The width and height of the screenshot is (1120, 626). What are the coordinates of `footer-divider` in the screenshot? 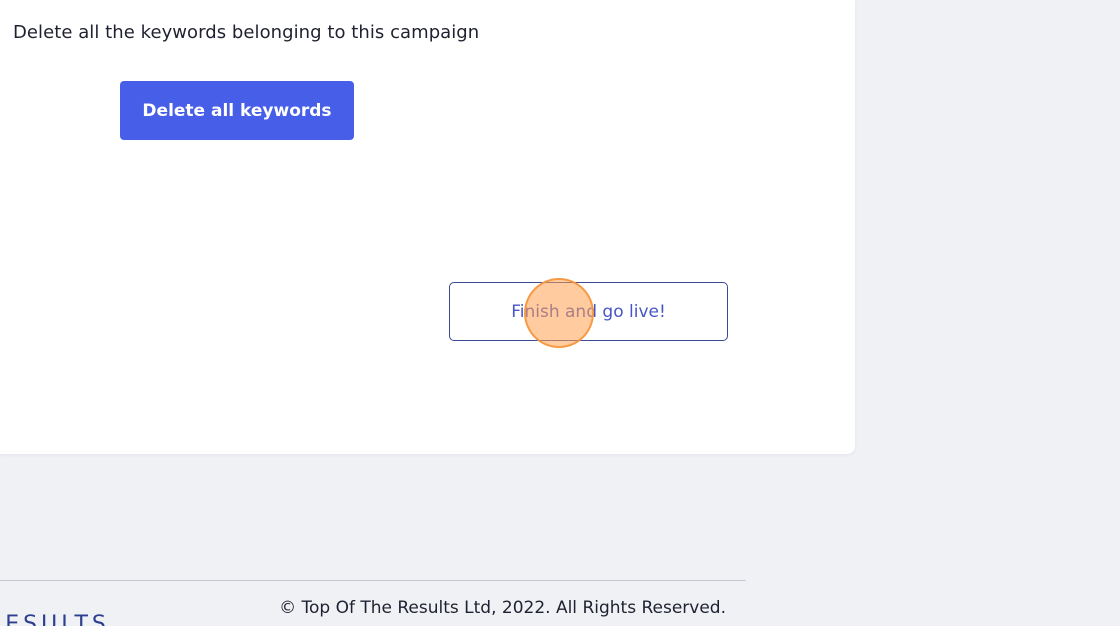 It's located at (373, 580).